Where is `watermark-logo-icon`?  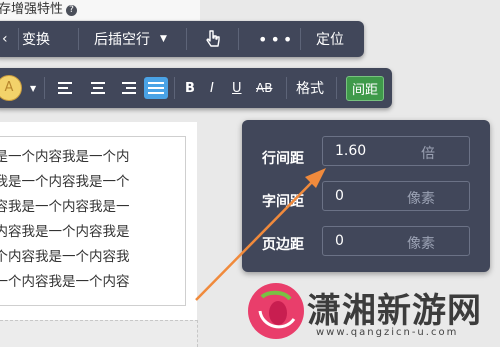
watermark-logo-icon is located at coordinates (276, 311).